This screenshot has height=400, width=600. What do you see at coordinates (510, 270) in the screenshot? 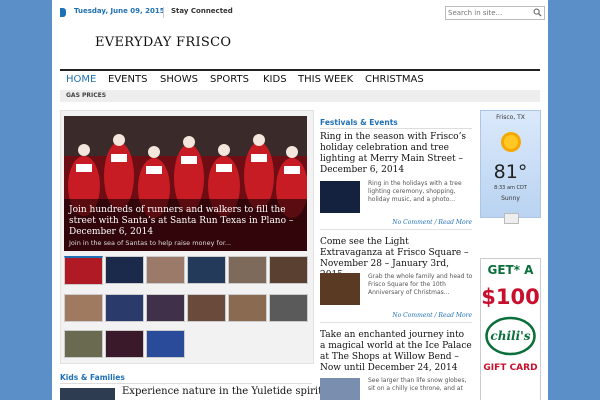
I see `ad-line1: GET* A` at bounding box center [510, 270].